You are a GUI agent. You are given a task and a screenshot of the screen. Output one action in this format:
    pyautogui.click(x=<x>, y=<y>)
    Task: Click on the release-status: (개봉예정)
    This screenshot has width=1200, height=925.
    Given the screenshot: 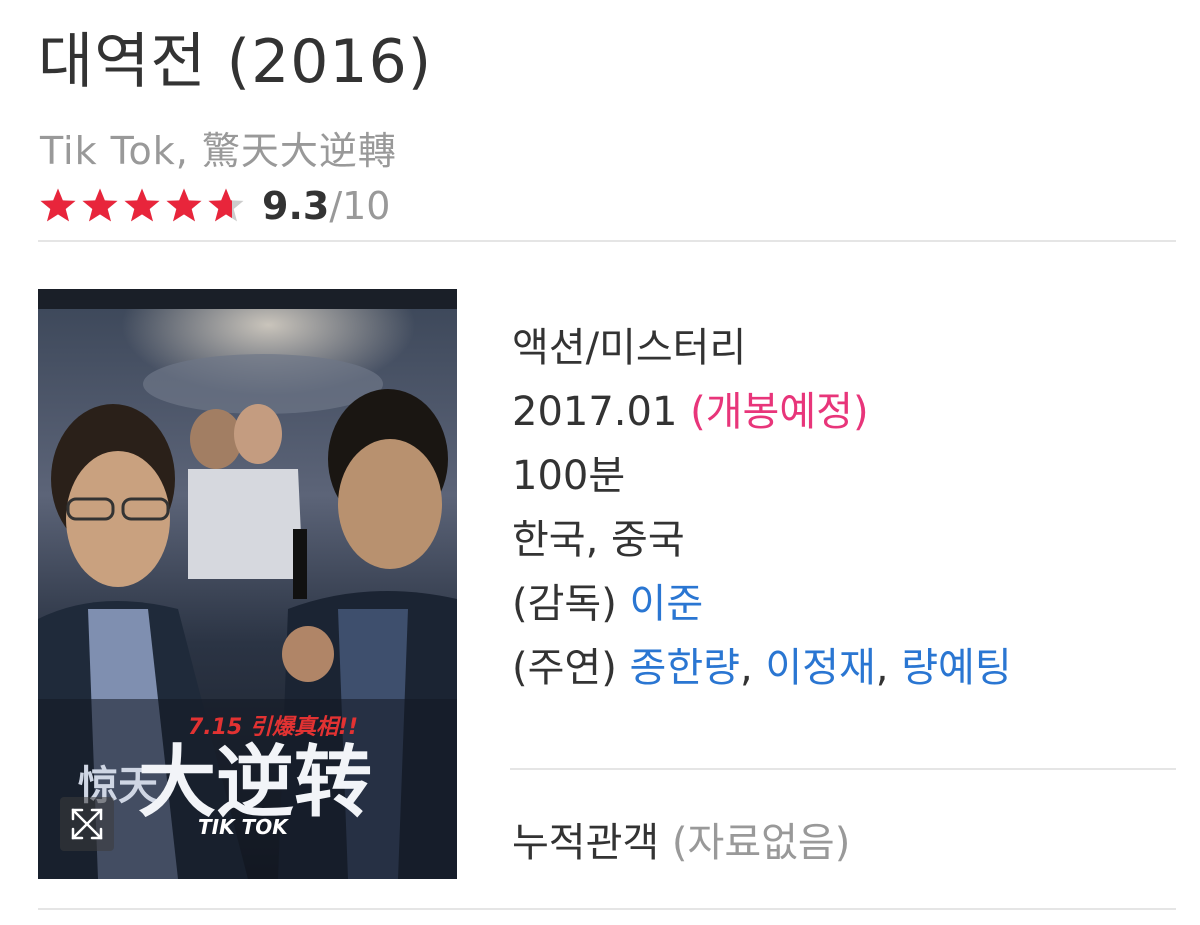 What is the action you would take?
    pyautogui.click(x=779, y=412)
    